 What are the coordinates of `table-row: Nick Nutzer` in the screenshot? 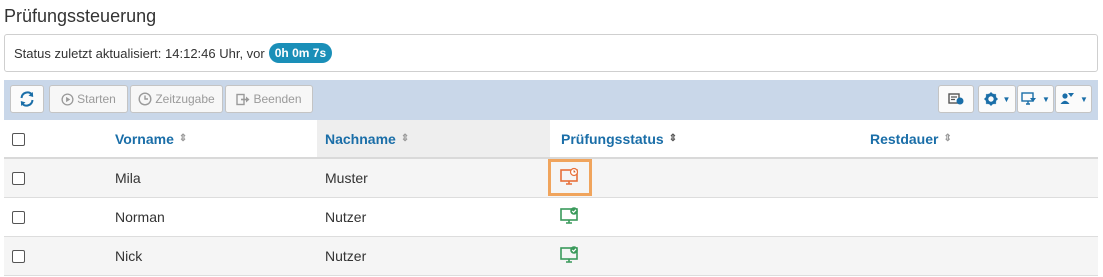 It's located at (551, 256).